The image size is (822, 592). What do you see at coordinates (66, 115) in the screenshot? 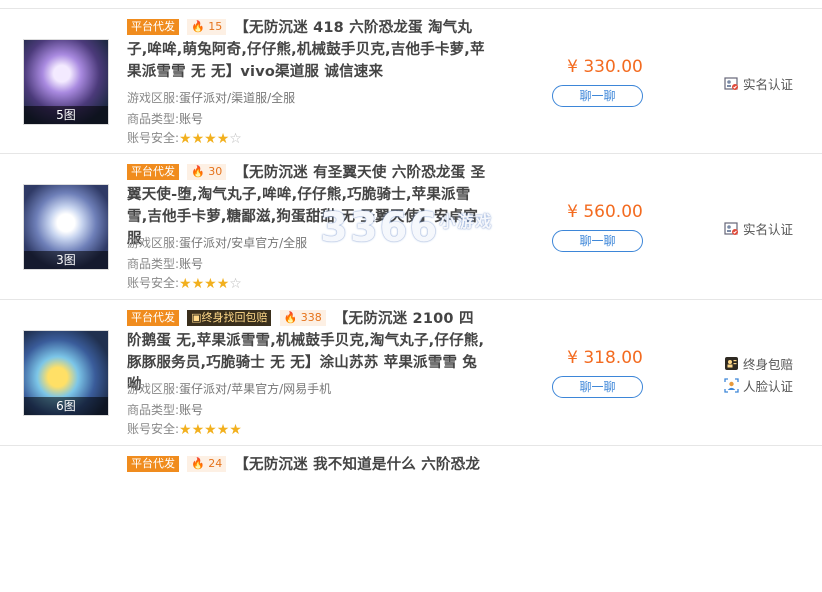
I see `image-count: 5图` at bounding box center [66, 115].